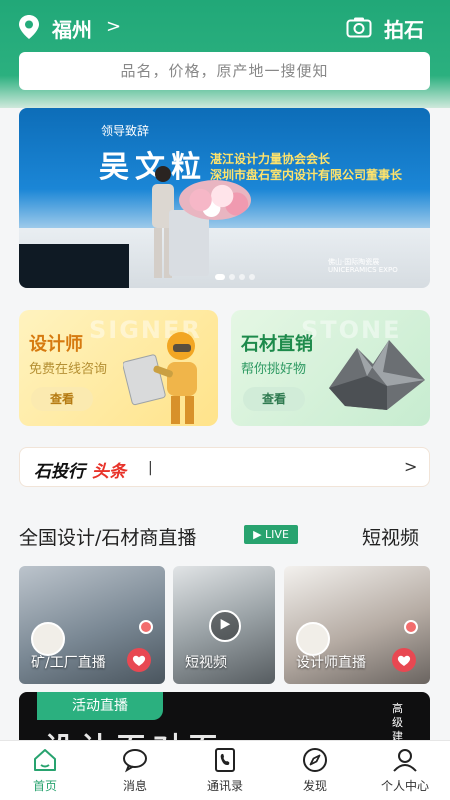  I want to click on headline-logo-text: 石投行, so click(59, 472).